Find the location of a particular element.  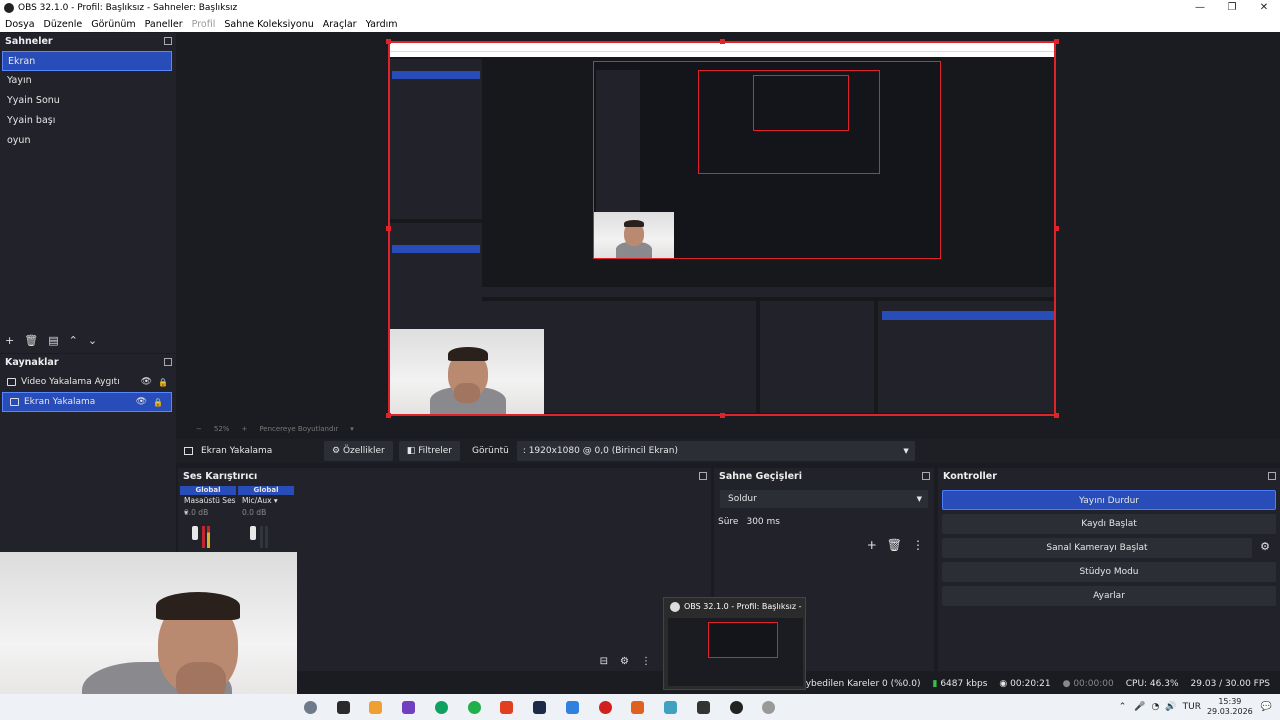

scene-item-yyain-basi: Yyain başı is located at coordinates (88, 121).